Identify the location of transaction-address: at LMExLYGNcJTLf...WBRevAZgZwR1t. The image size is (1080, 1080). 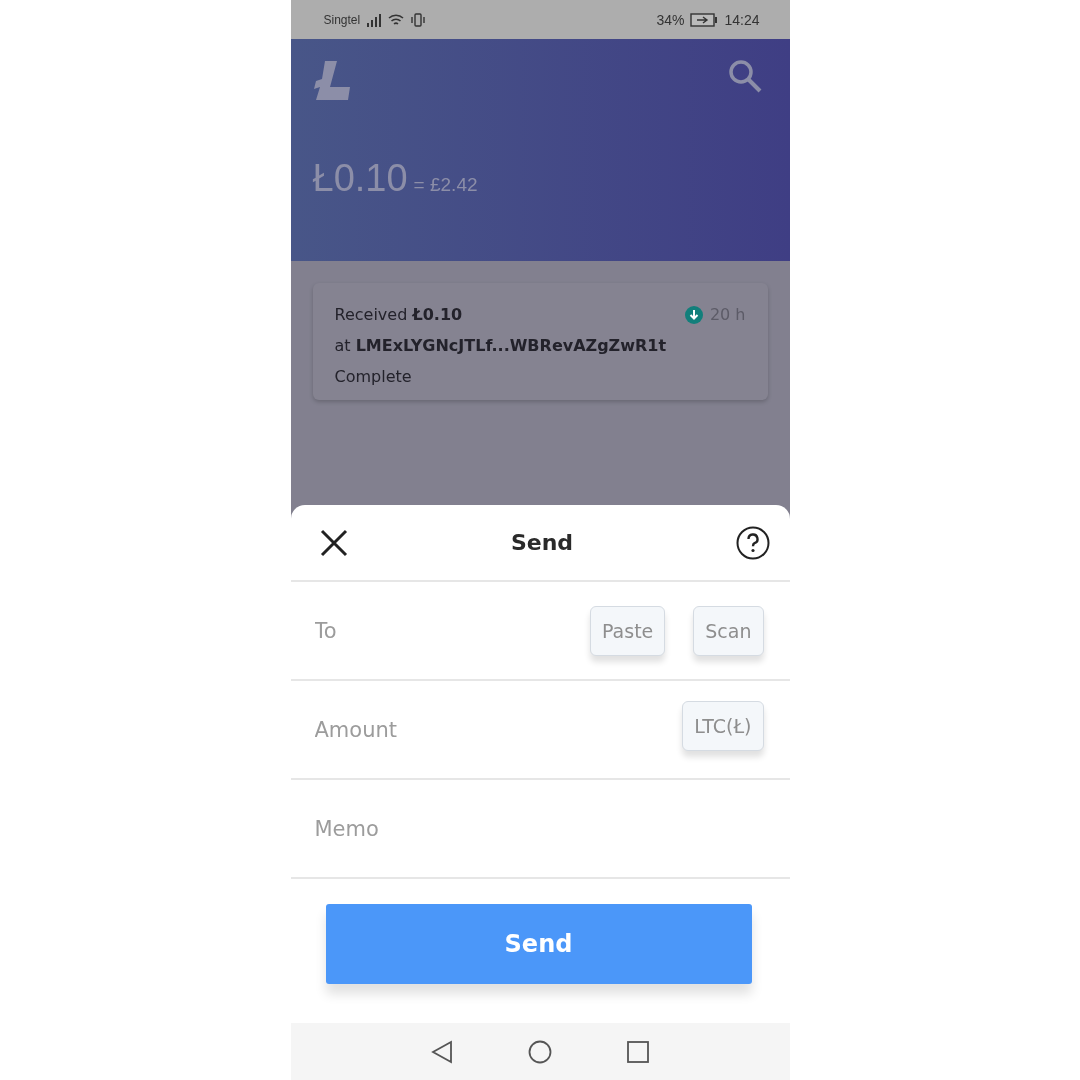
(501, 345).